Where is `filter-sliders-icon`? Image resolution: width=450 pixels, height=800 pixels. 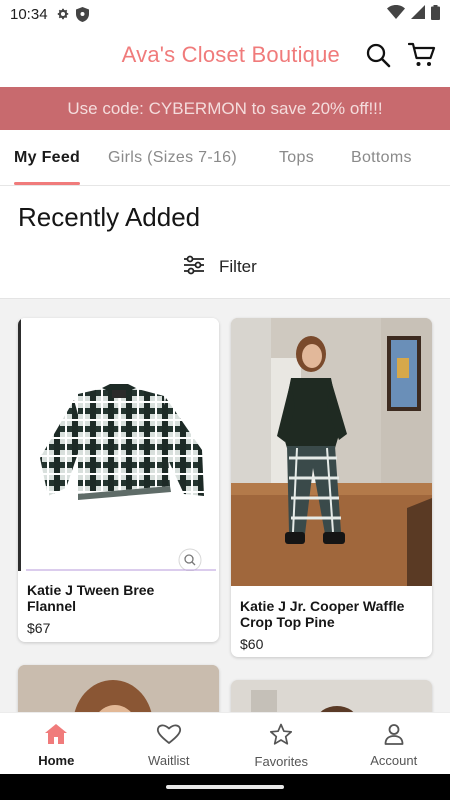
filter-sliders-icon is located at coordinates (194, 267).